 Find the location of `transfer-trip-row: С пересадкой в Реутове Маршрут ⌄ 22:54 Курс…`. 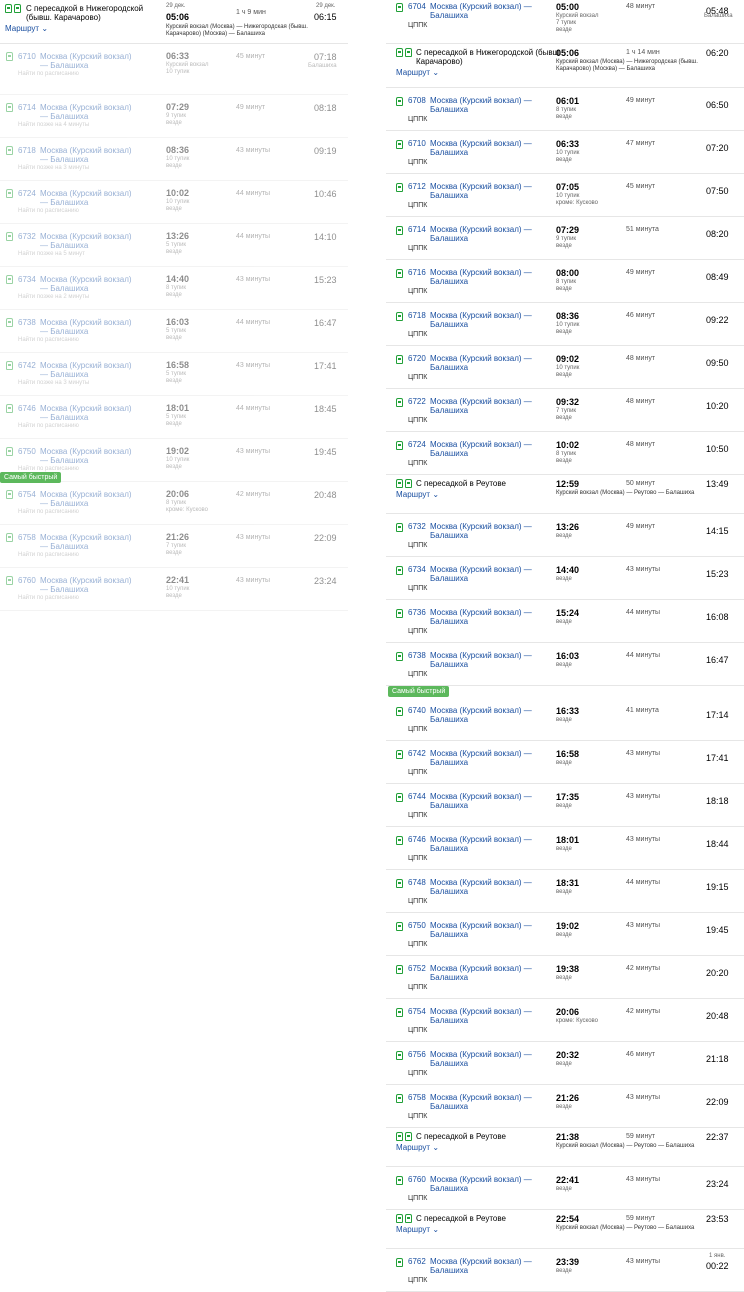

transfer-trip-row: С пересадкой в Реутове Маршрут ⌄ 22:54 Курс… is located at coordinates (565, 1229).